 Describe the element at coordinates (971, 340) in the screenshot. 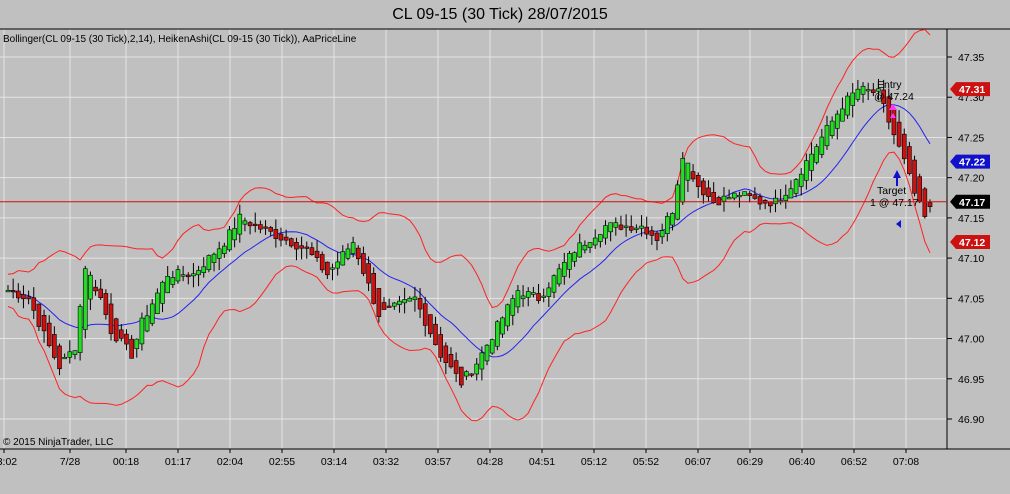

I see `y-tick-label: 47.00` at that location.